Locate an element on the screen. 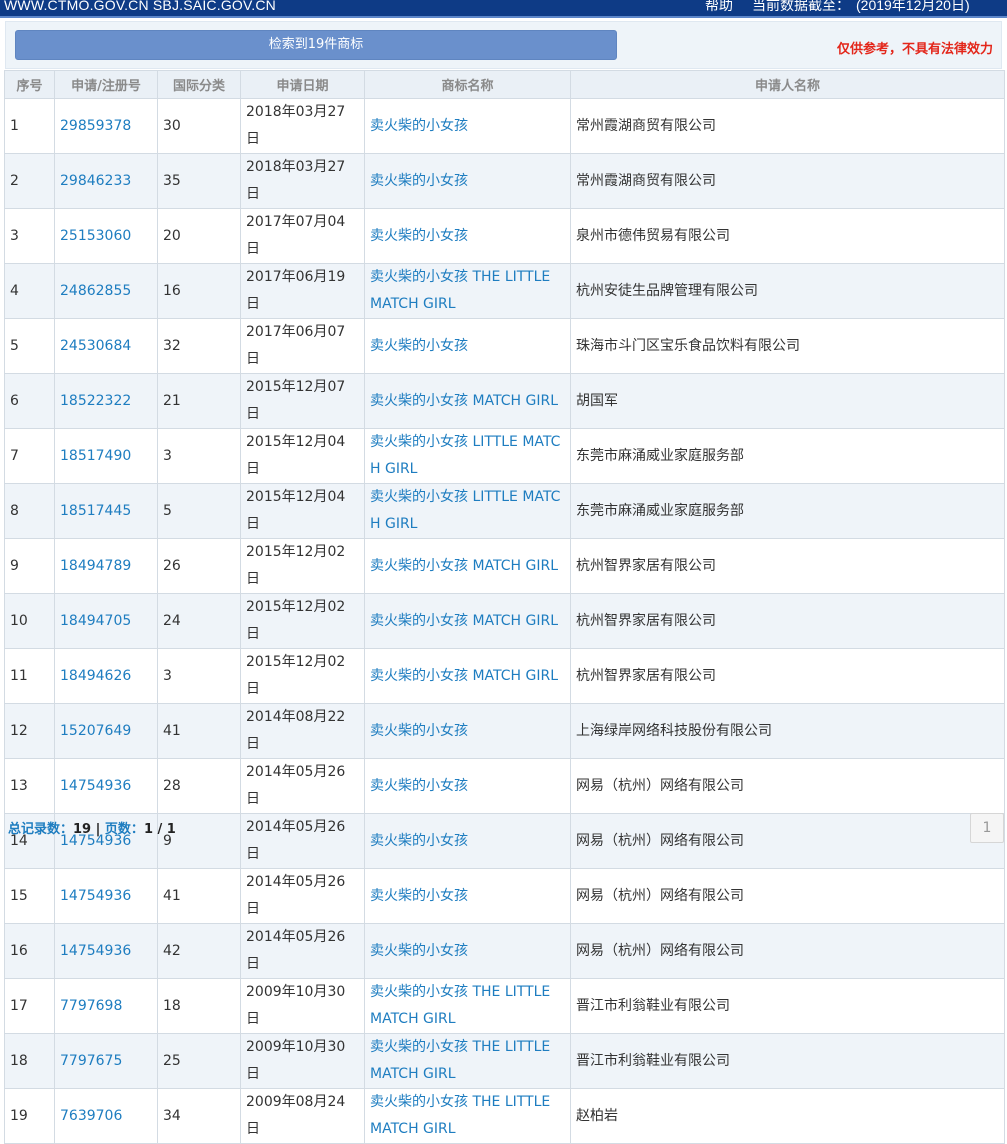 This screenshot has height=1144, width=1007. intl-class: 30 is located at coordinates (199, 126).